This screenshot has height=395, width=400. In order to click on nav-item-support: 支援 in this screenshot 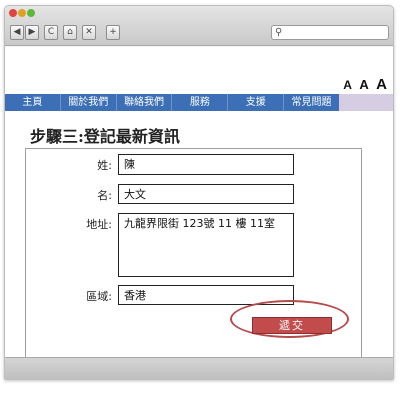, I will do `click(256, 102)`.